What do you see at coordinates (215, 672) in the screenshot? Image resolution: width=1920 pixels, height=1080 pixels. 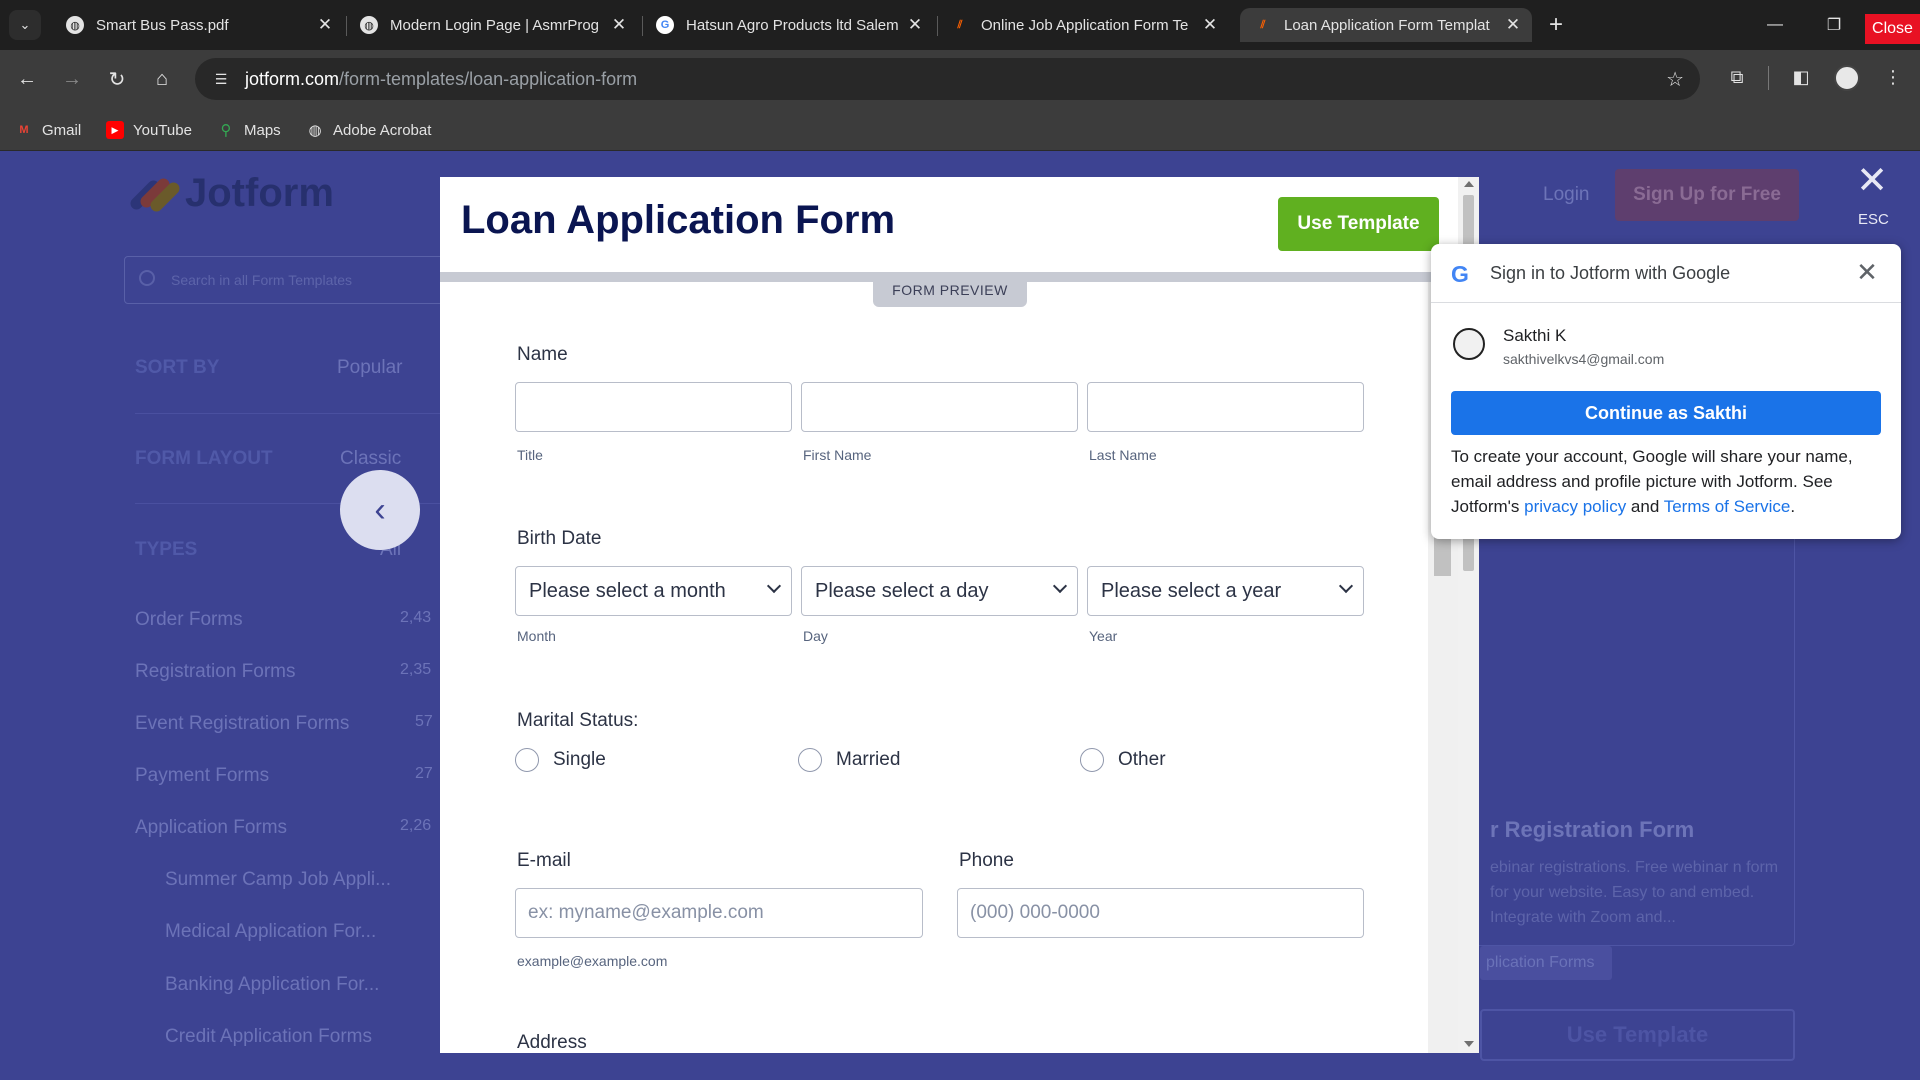 I see `category-item: Registration Forms` at bounding box center [215, 672].